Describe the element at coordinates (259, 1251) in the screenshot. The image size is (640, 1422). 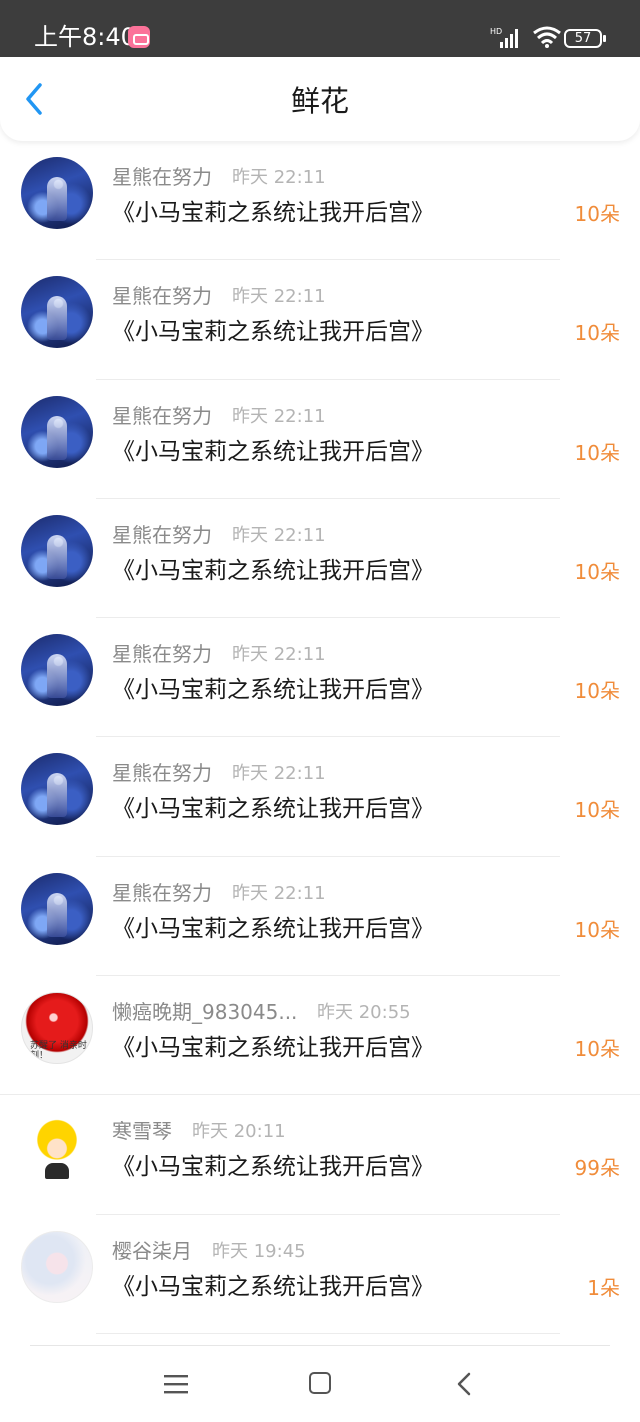
I see `time-stamp: 昨天 19:45` at that location.